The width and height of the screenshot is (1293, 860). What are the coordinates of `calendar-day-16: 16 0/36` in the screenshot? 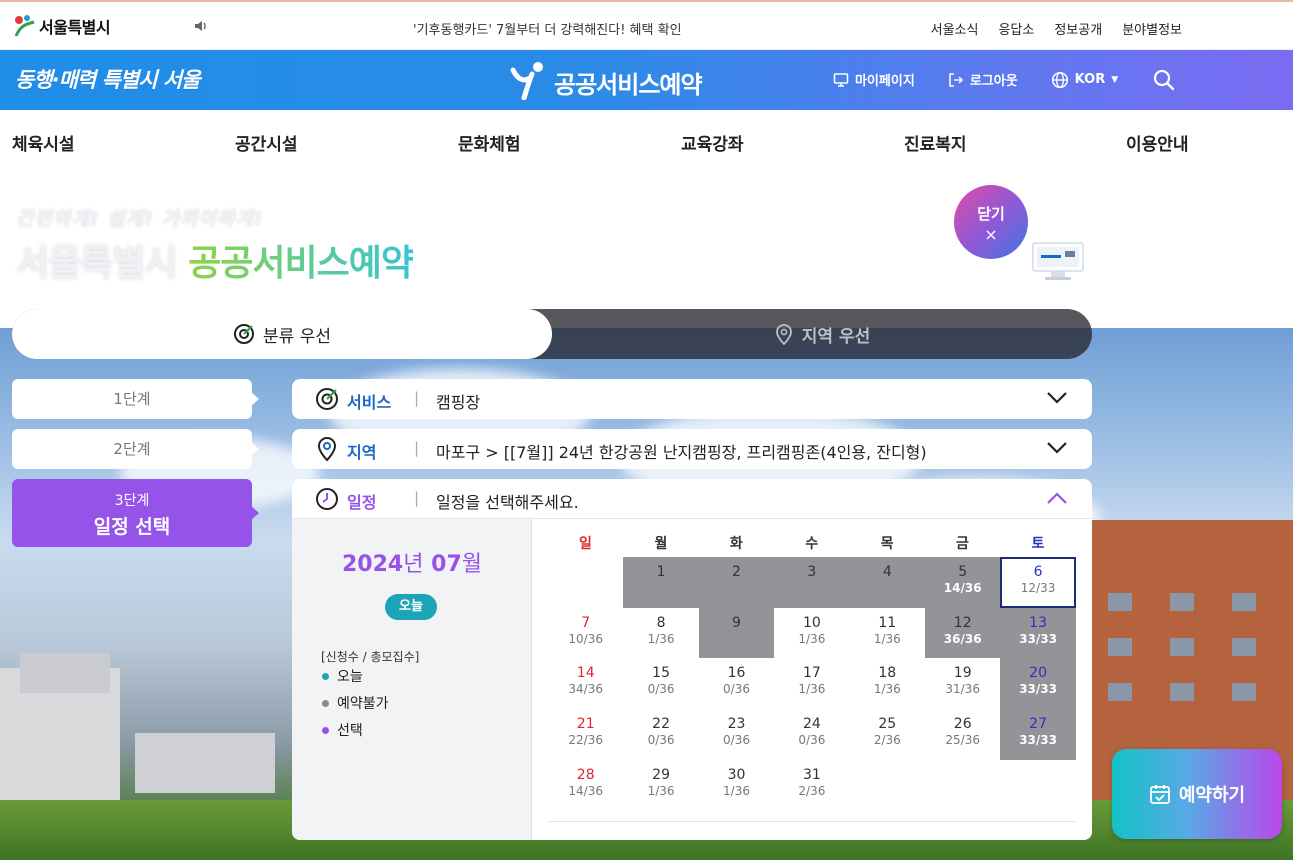 It's located at (736, 683).